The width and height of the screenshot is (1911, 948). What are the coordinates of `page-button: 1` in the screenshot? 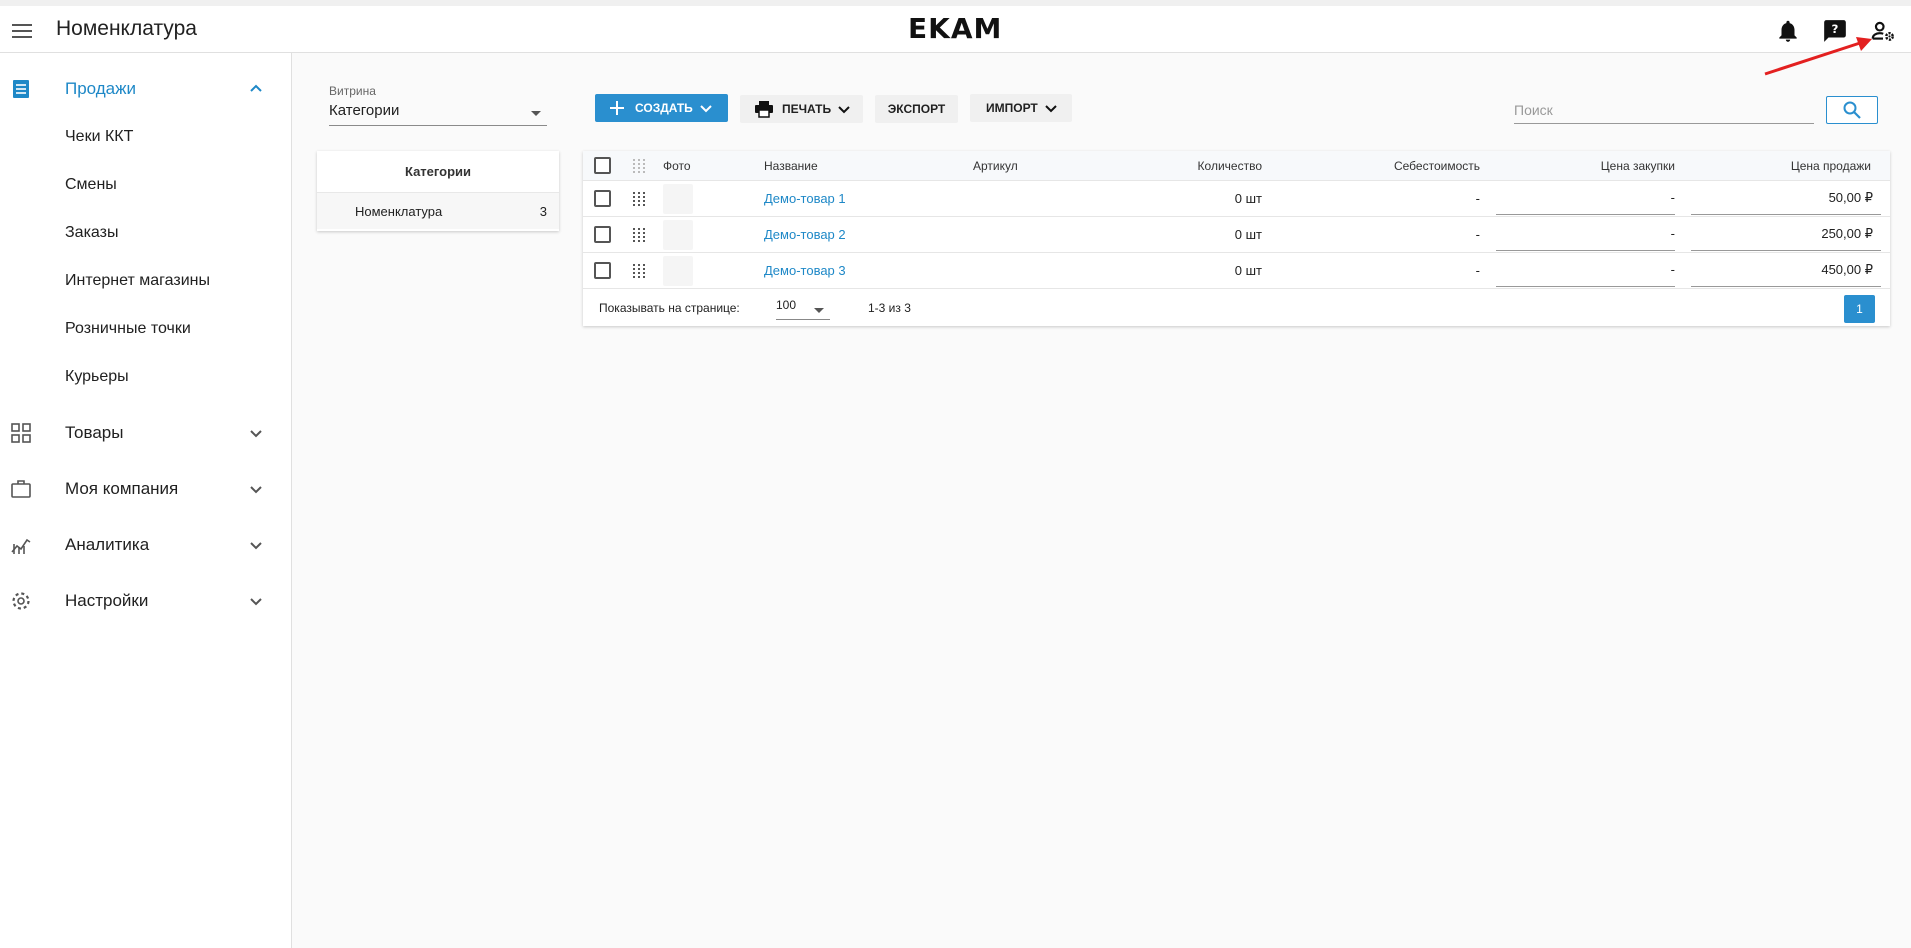 It's located at (1859, 309).